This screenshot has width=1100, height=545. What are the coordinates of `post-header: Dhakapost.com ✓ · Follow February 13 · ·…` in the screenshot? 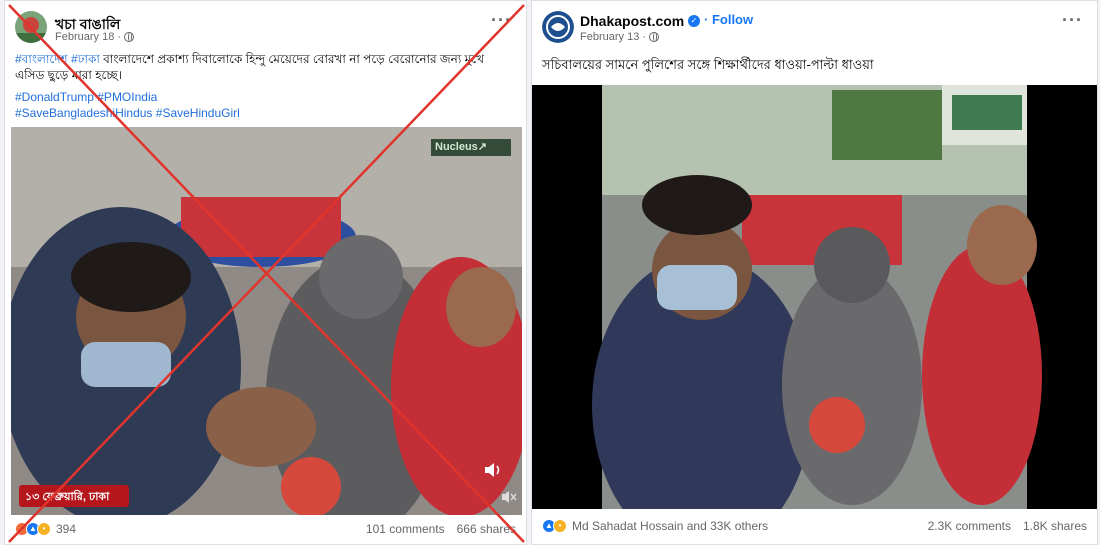 It's located at (814, 24).